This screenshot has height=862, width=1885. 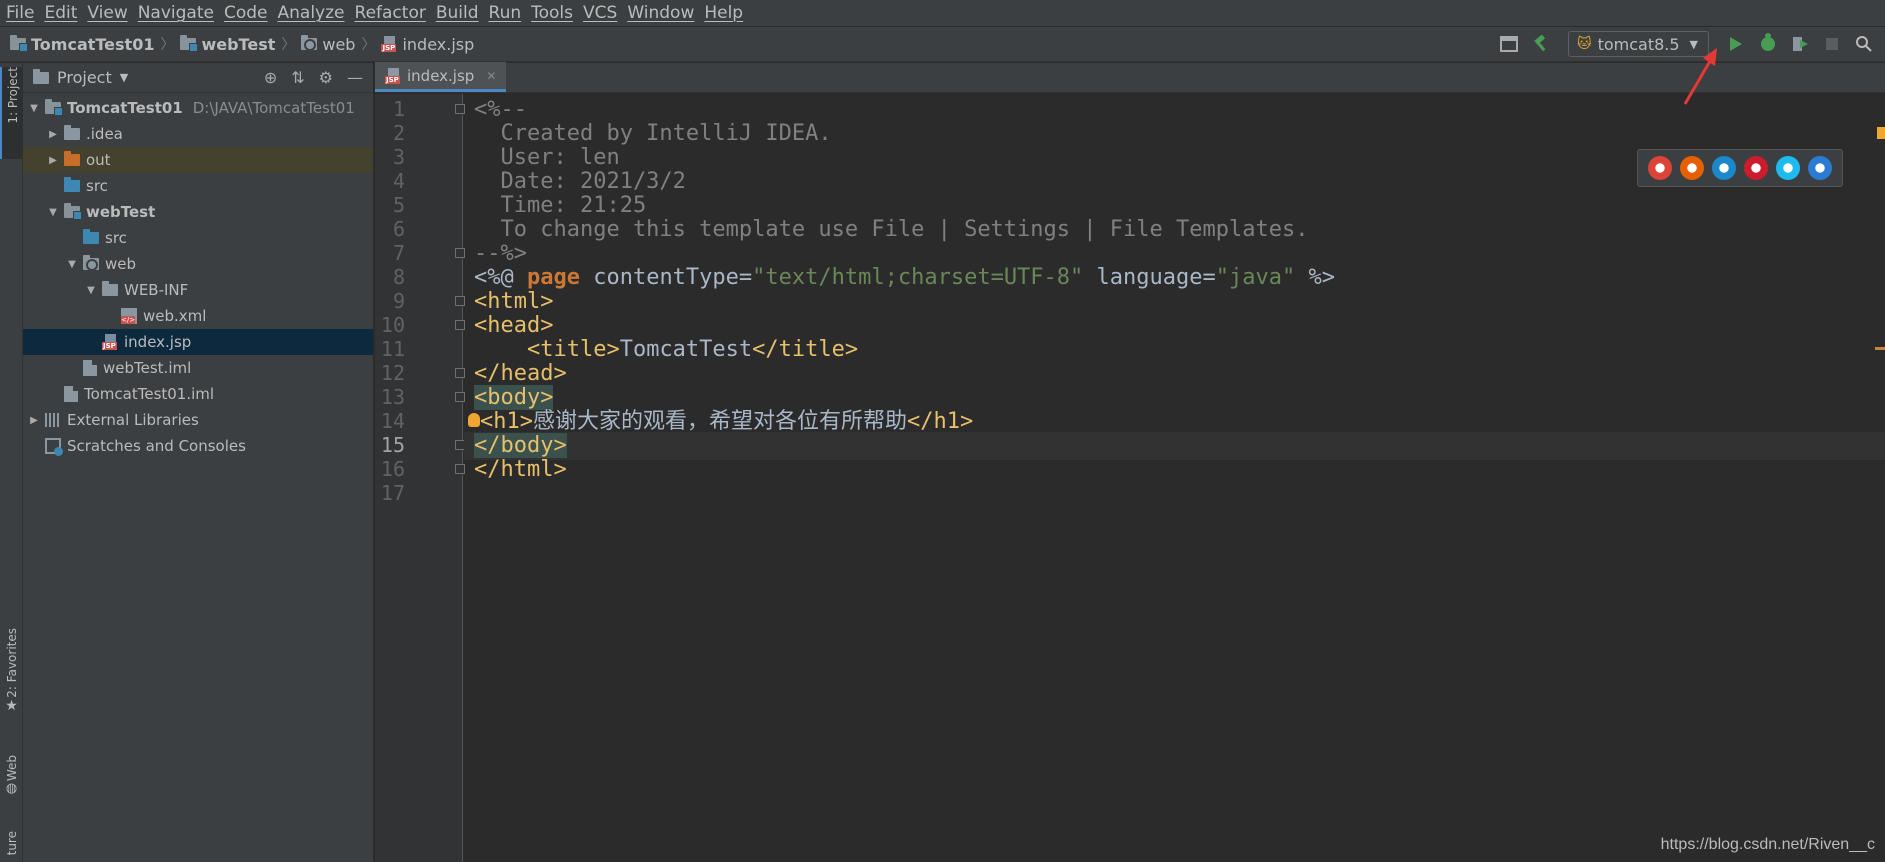 I want to click on menu-window: Window, so click(x=663, y=13).